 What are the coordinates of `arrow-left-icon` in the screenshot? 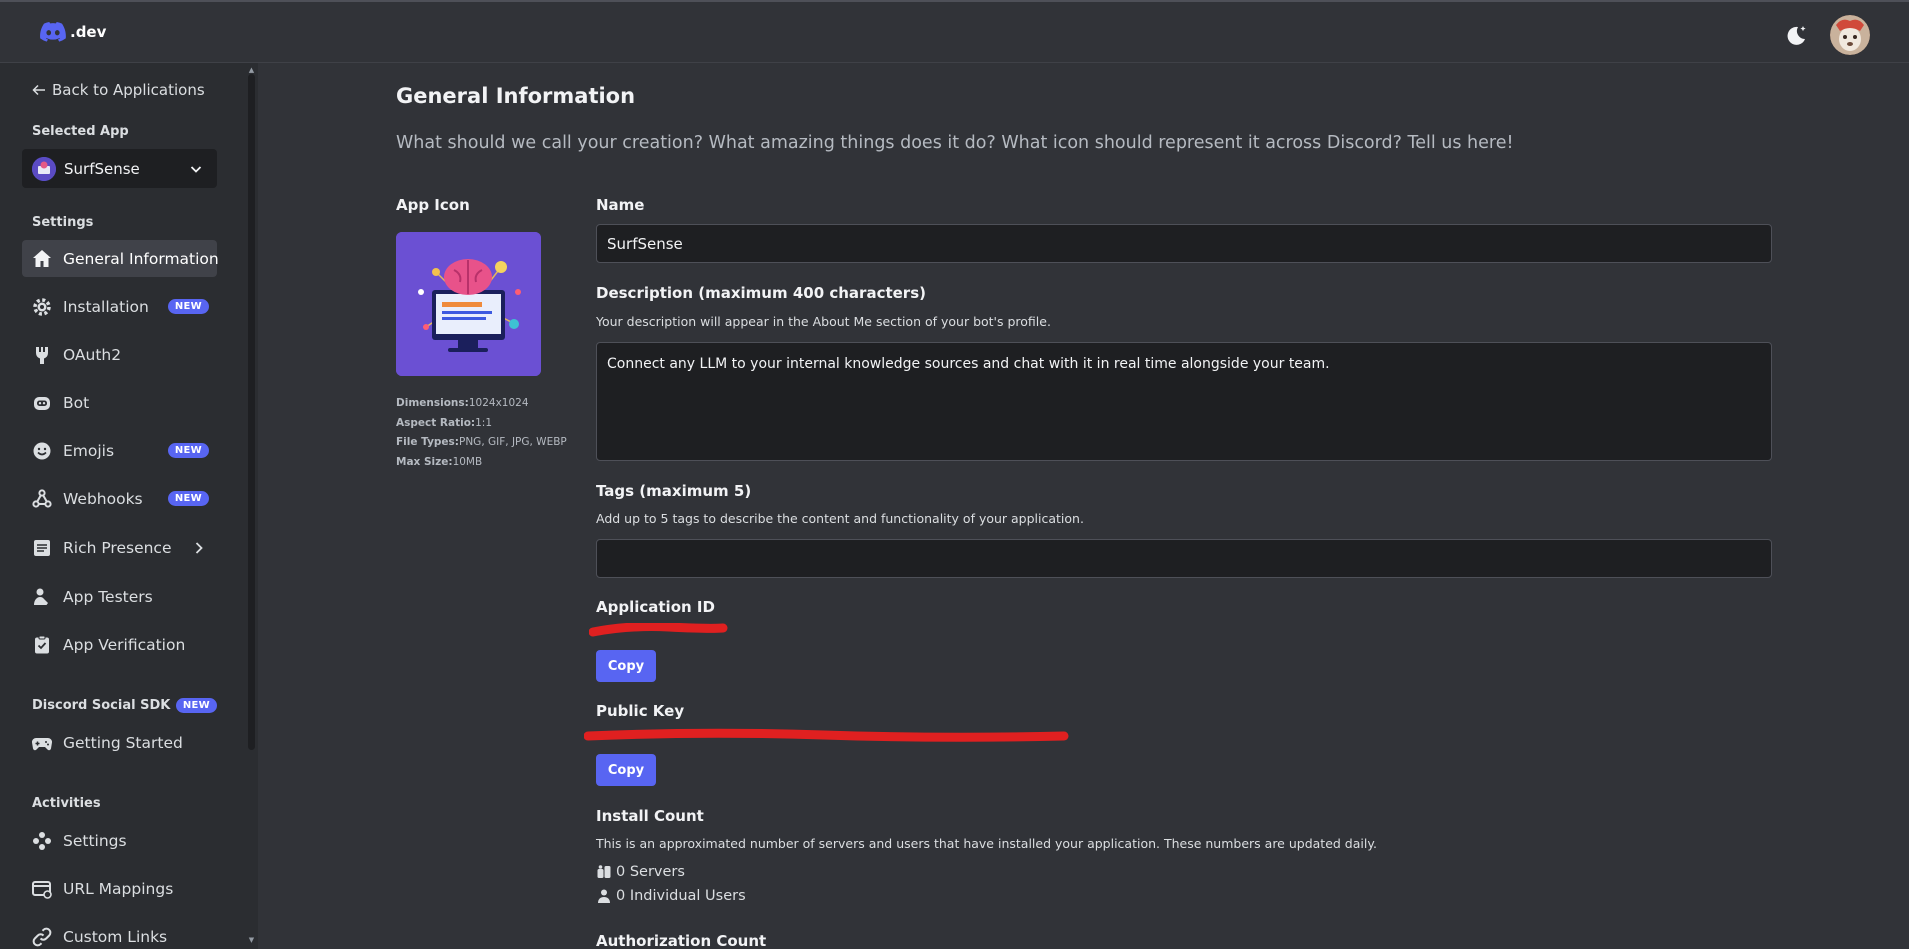 It's located at (38, 90).